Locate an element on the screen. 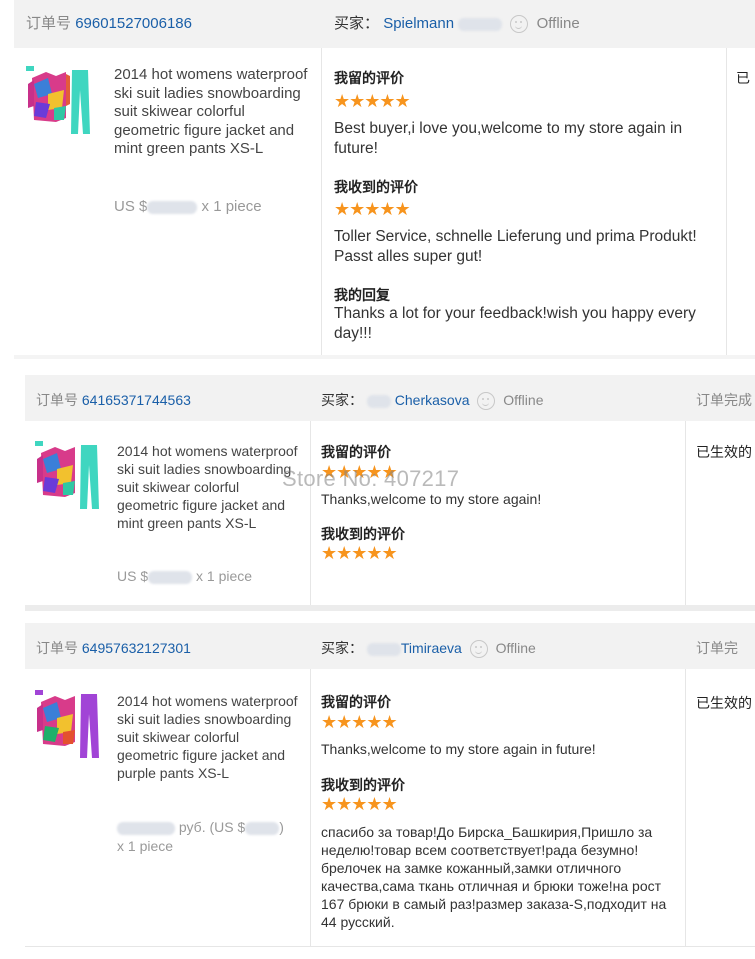 Image resolution: width=755 pixels, height=959 pixels. product-price: руб. (US $) x 1 piece is located at coordinates (200, 836).